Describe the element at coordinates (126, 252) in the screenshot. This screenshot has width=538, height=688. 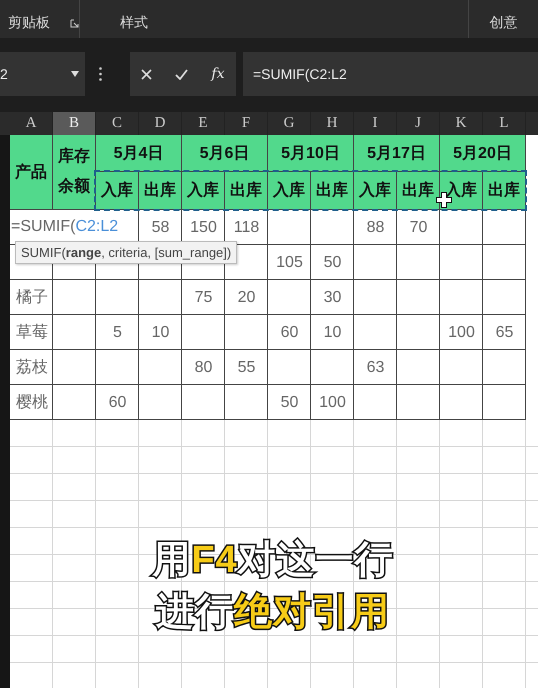
I see `function-tooltip: SUMIF(range, criteria, [sum_range])` at that location.